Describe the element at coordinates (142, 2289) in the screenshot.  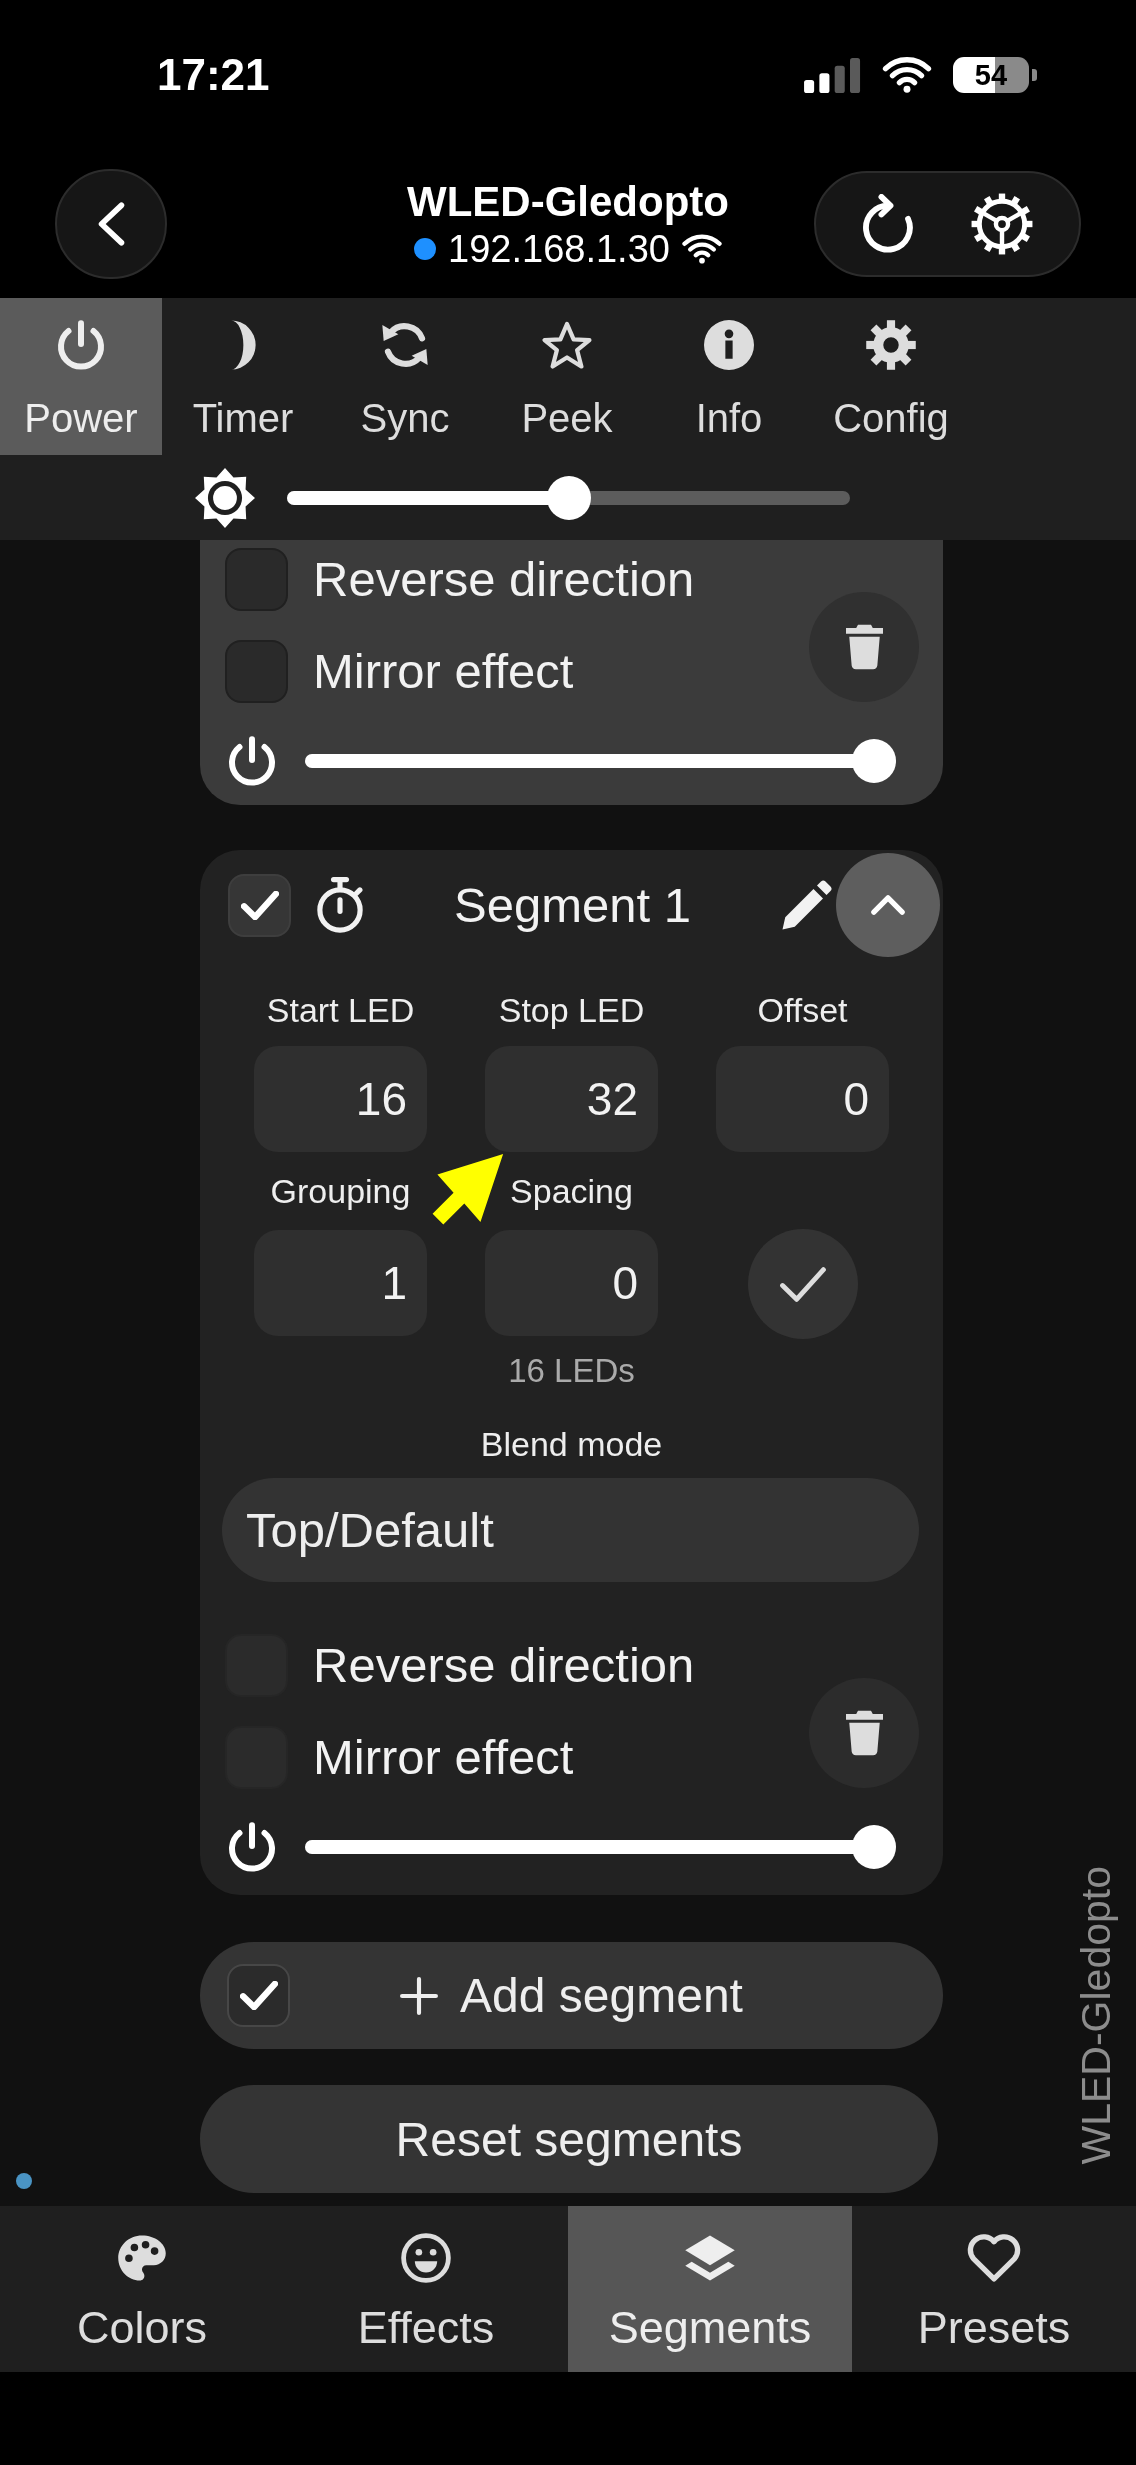
I see `nav-tab: Colors` at that location.